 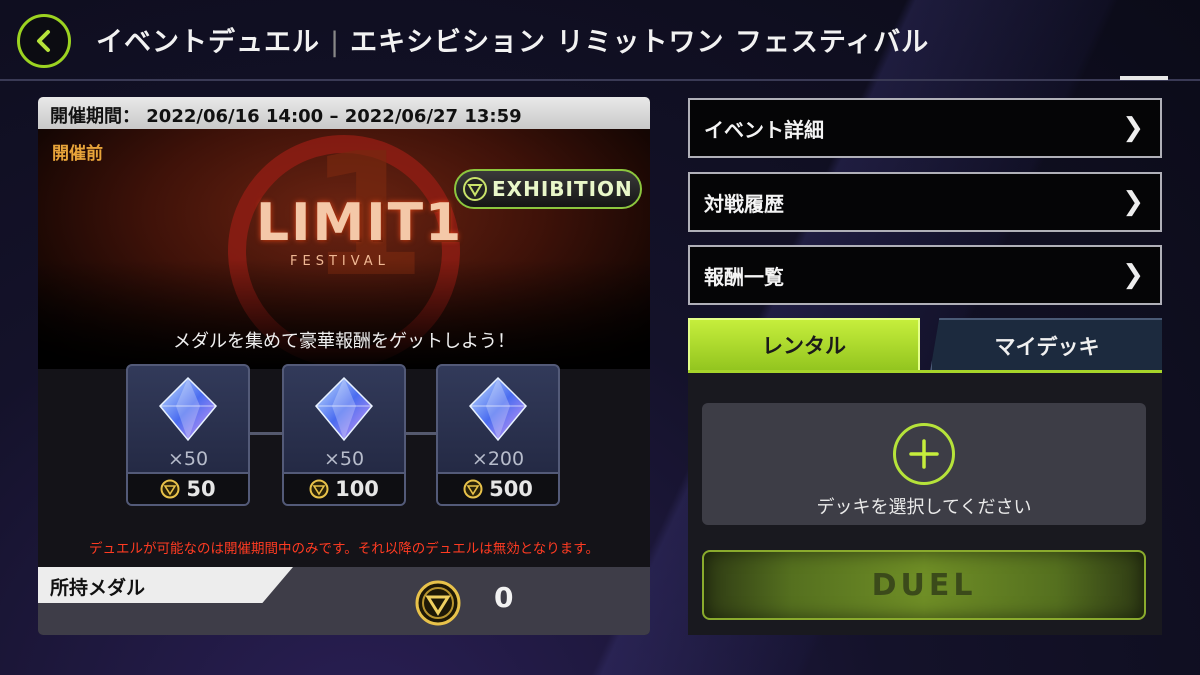 I want to click on reward-cost-value: 100, so click(x=357, y=489).